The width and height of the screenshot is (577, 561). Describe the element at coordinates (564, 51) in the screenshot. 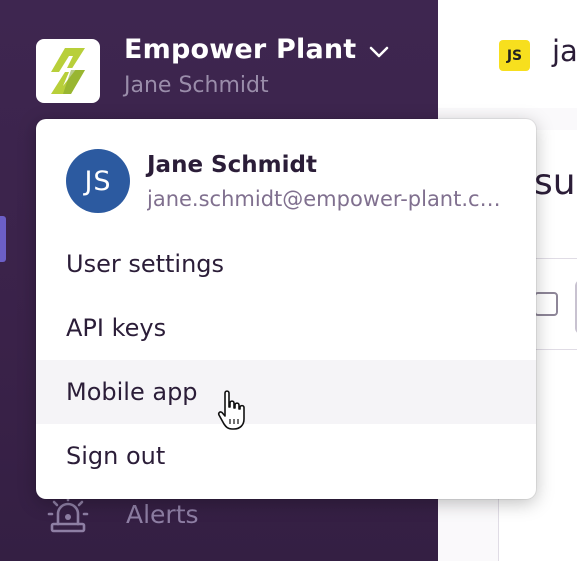

I see `project-name: ja` at that location.